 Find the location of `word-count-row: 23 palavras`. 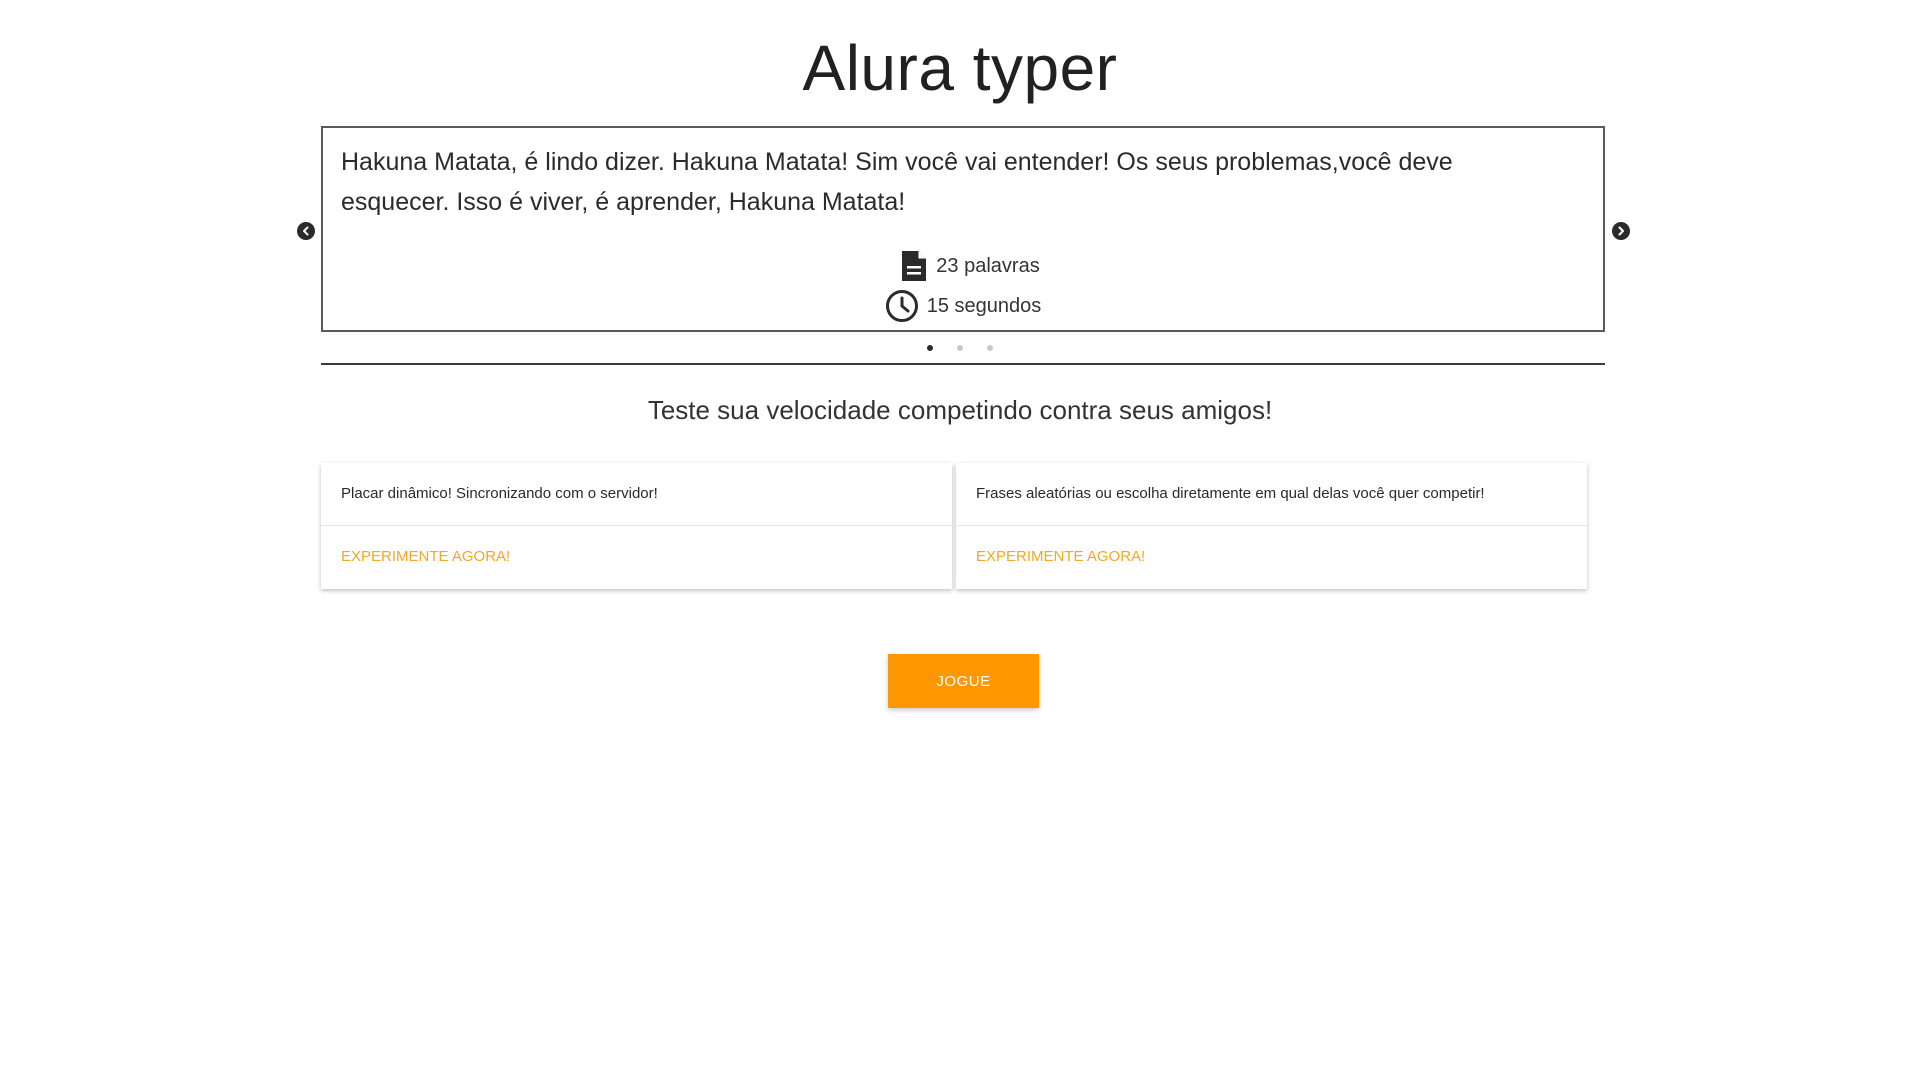

word-count-row: 23 palavras is located at coordinates (970, 266).